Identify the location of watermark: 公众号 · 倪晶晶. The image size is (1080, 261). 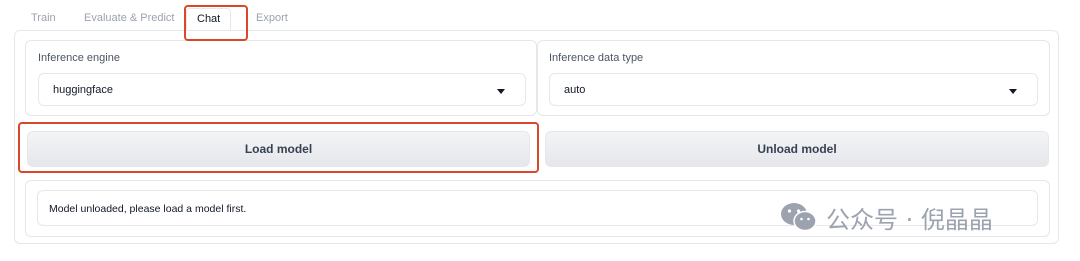
(886, 217).